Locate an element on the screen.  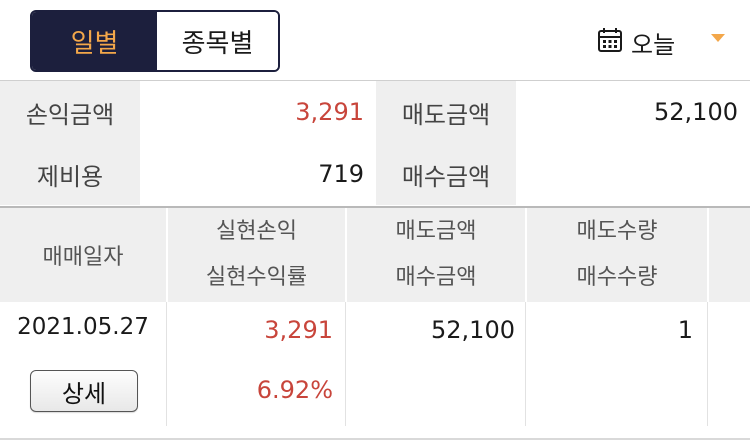
period-segmented-control: 일별 종목별 is located at coordinates (155, 41).